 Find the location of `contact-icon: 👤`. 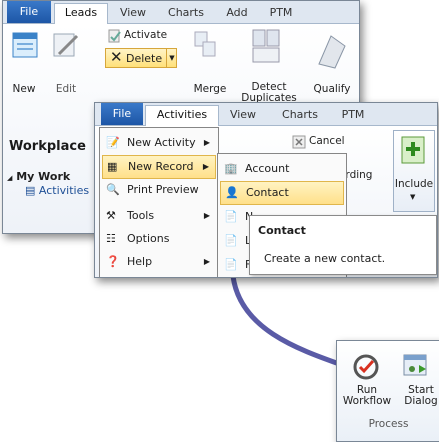

contact-icon: 👤 is located at coordinates (232, 192).